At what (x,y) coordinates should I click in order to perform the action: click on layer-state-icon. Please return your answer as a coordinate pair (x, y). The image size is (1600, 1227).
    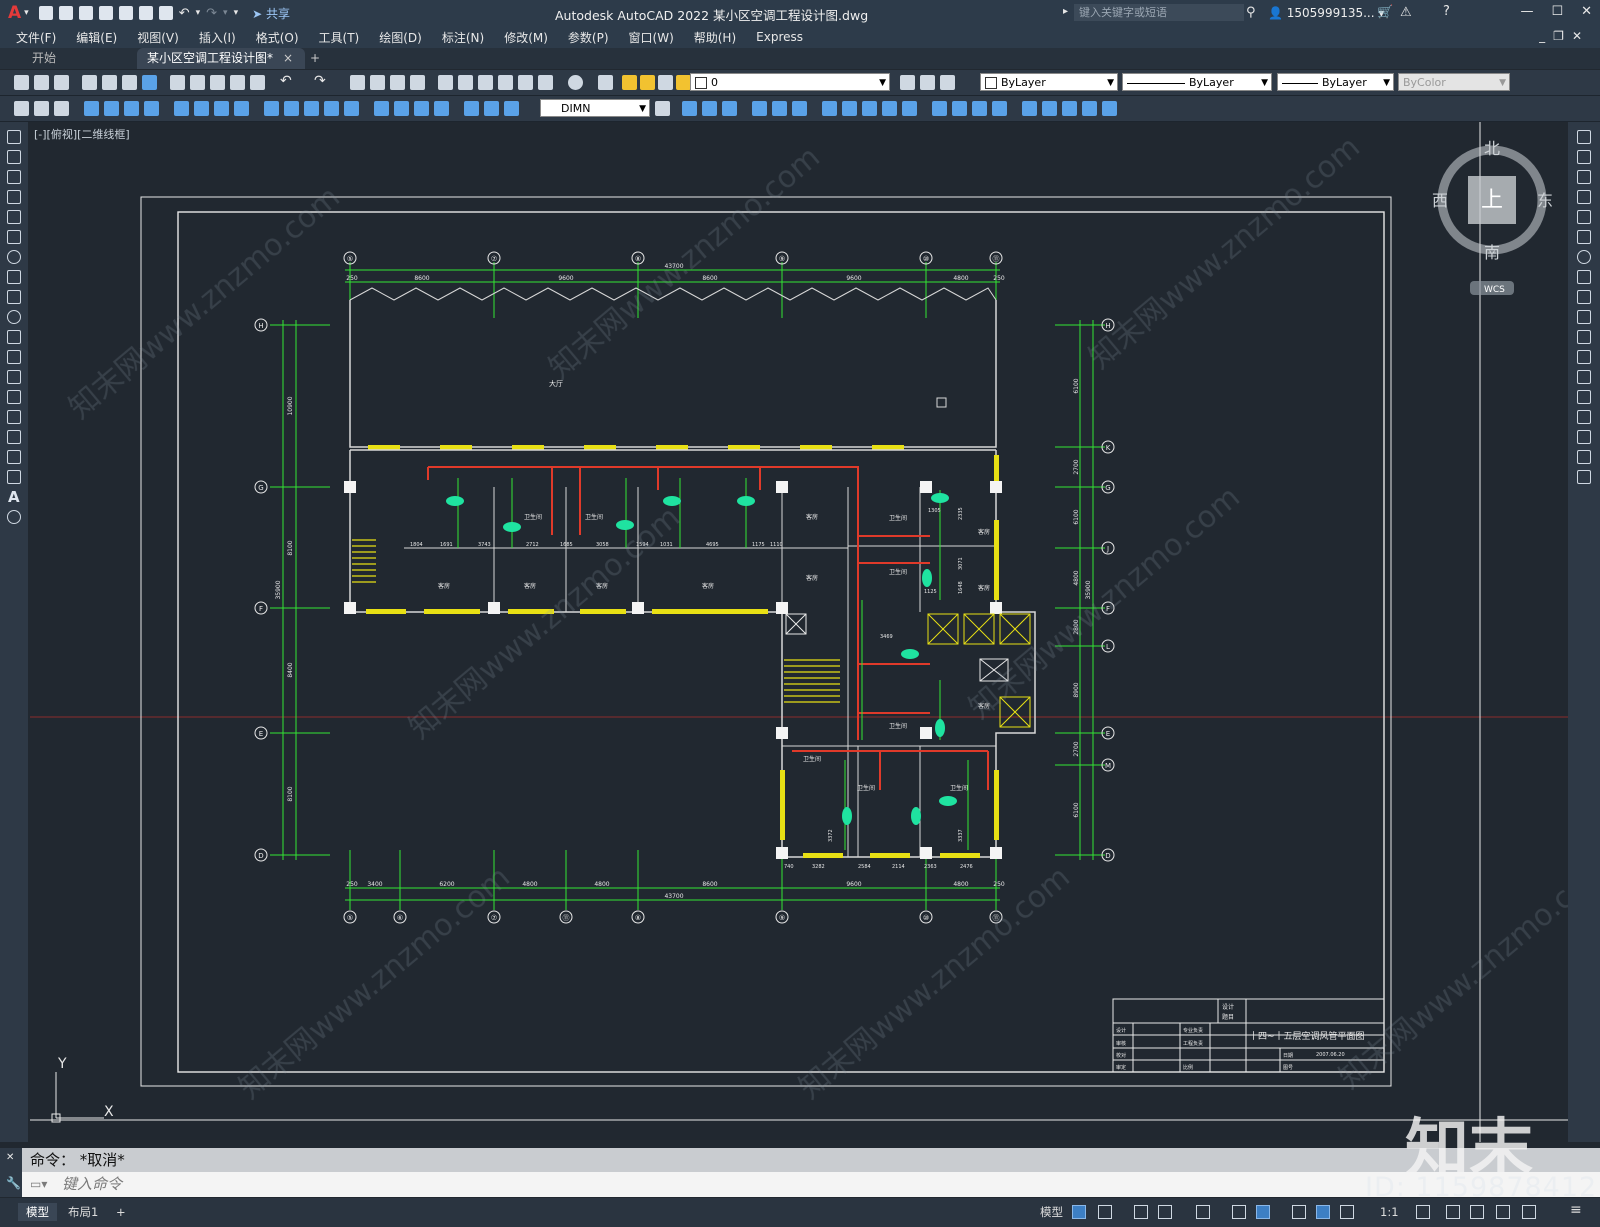
    Looking at the image, I should click on (947, 82).